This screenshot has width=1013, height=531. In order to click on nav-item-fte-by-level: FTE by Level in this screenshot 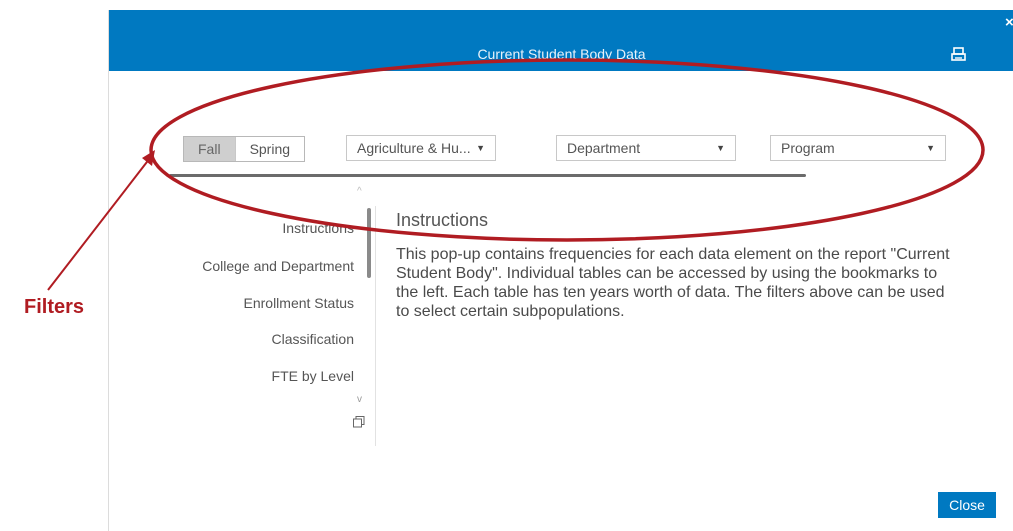, I will do `click(313, 376)`.